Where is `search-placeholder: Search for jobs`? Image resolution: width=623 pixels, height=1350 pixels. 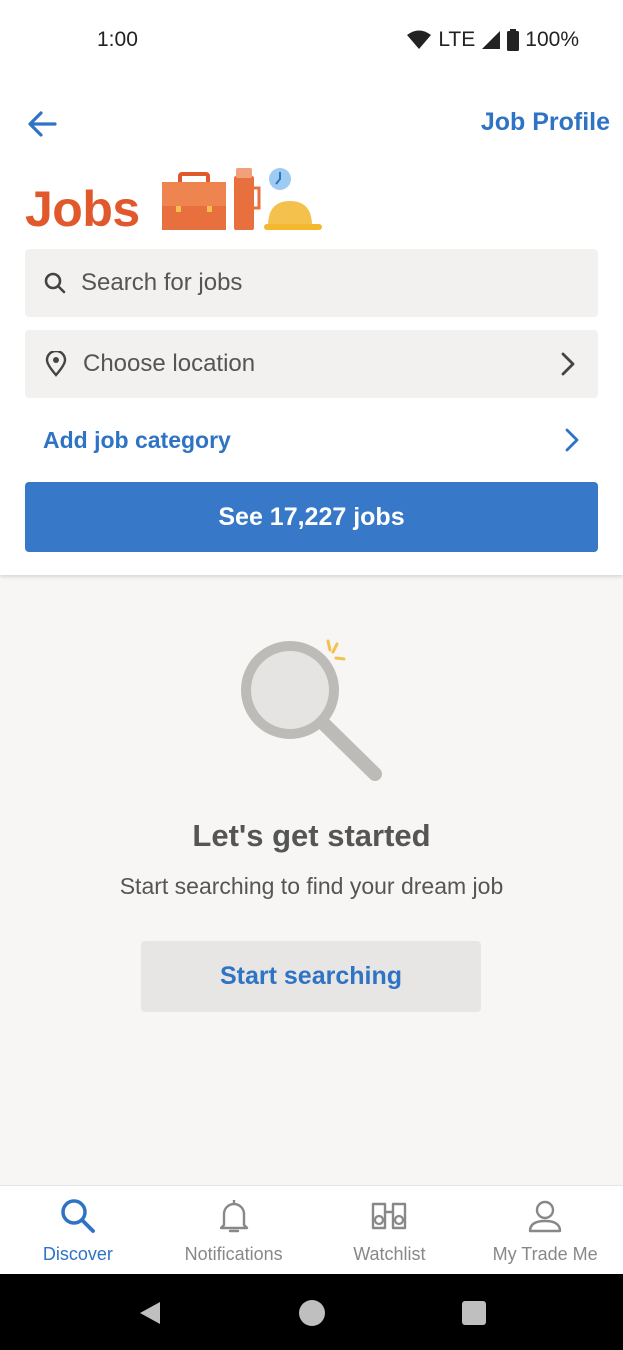 search-placeholder: Search for jobs is located at coordinates (162, 282).